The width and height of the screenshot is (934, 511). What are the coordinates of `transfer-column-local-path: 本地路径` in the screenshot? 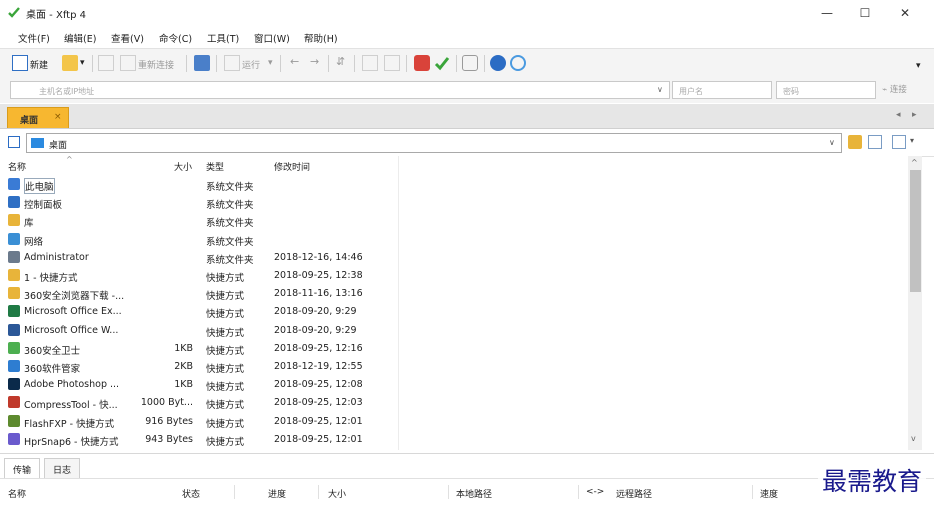 It's located at (474, 493).